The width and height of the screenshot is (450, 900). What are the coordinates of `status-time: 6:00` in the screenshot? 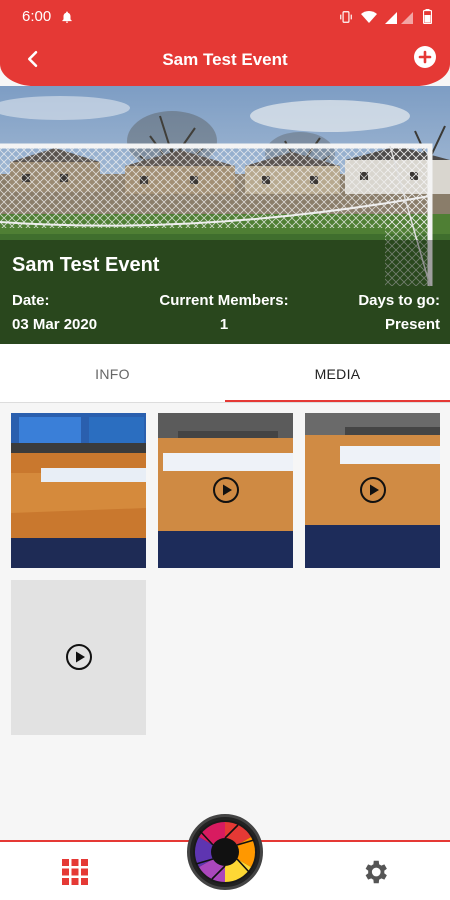 It's located at (37, 16).